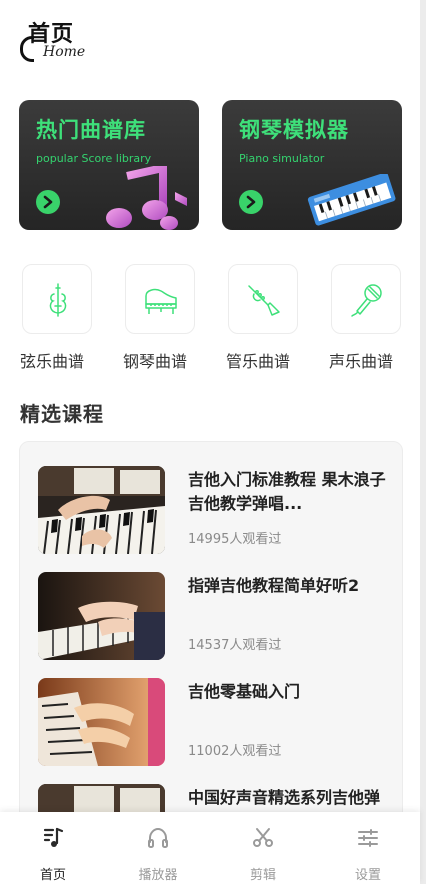  Describe the element at coordinates (62, 414) in the screenshot. I see `section-title: 精选课程` at that location.